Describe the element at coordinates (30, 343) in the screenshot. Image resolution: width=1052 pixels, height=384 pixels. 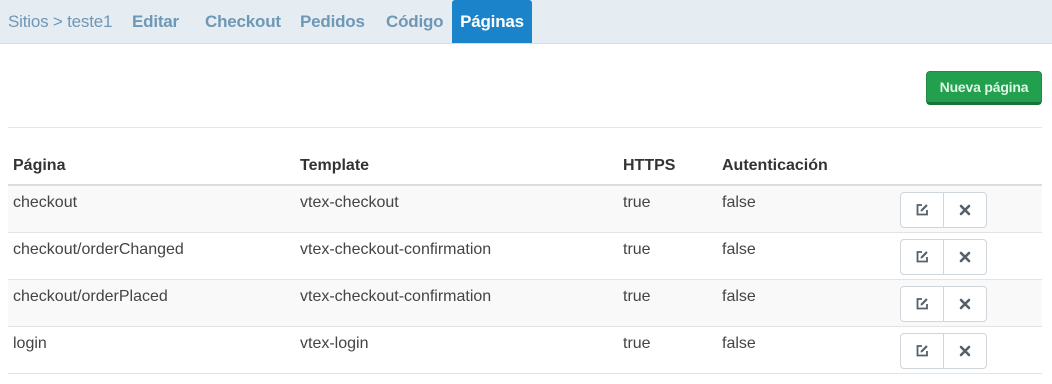
I see `cell-page: login` at that location.